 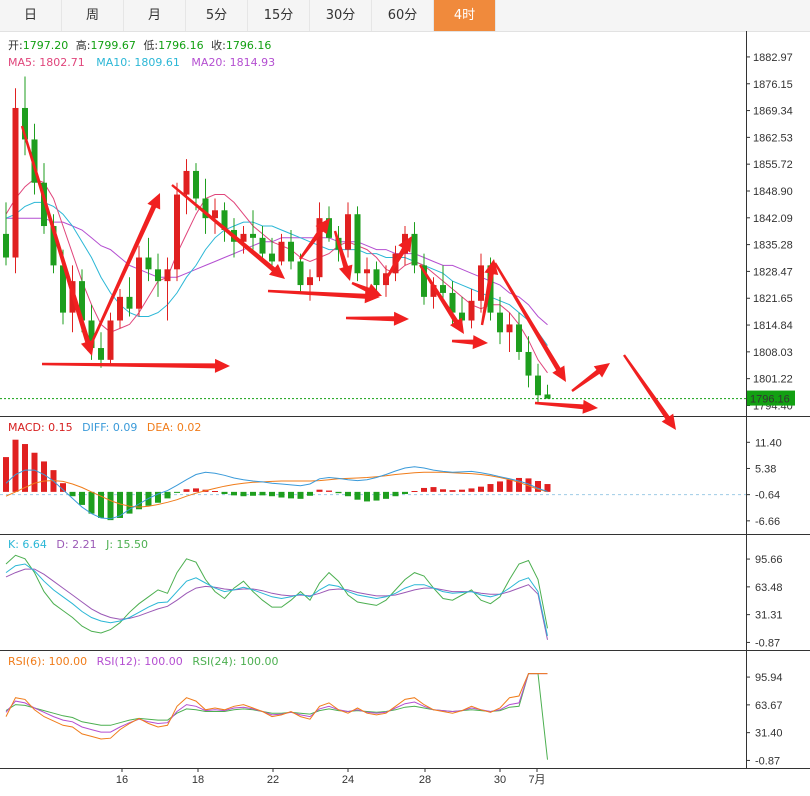 I want to click on price-tick-label: 1862.53, so click(x=773, y=138).